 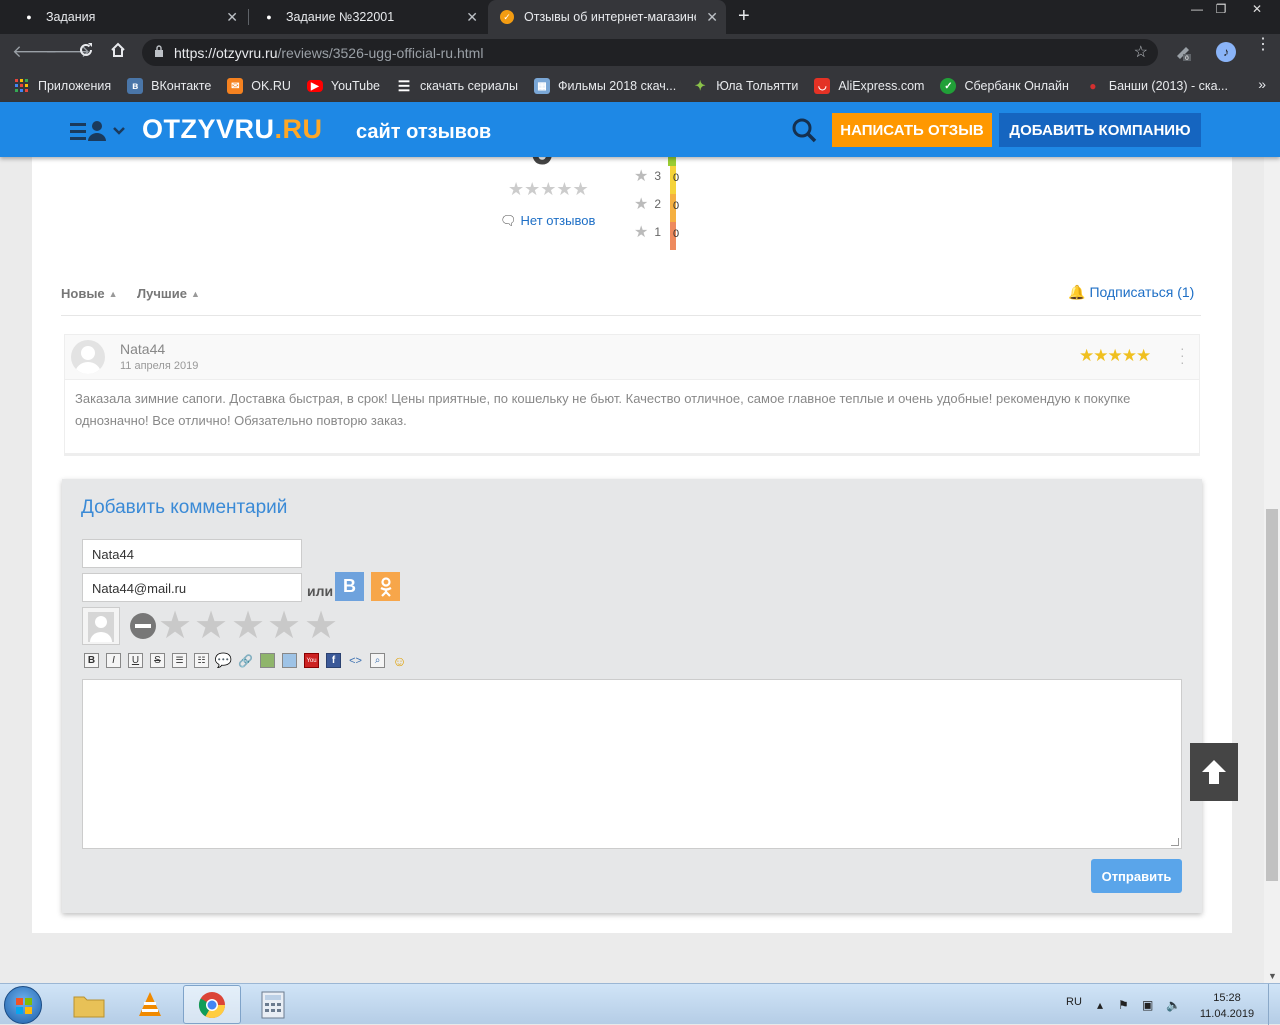 What do you see at coordinates (175, 625) in the screenshot?
I see `rate-star-1: ★` at bounding box center [175, 625].